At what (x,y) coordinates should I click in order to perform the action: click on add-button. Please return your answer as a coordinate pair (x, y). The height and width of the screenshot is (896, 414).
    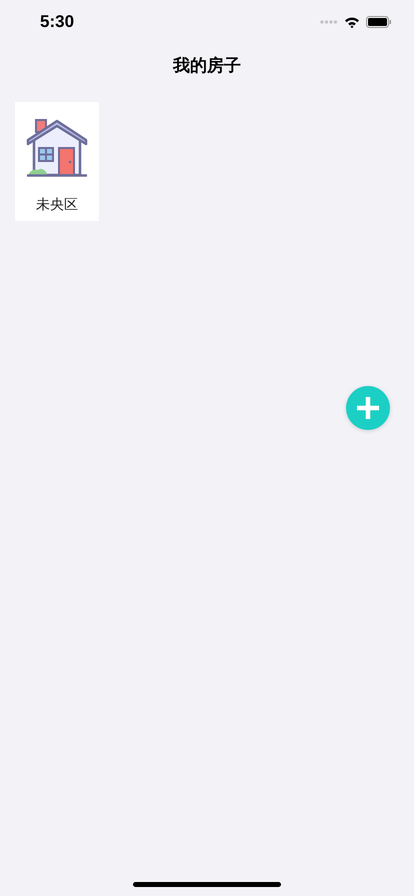
    Looking at the image, I should click on (368, 408).